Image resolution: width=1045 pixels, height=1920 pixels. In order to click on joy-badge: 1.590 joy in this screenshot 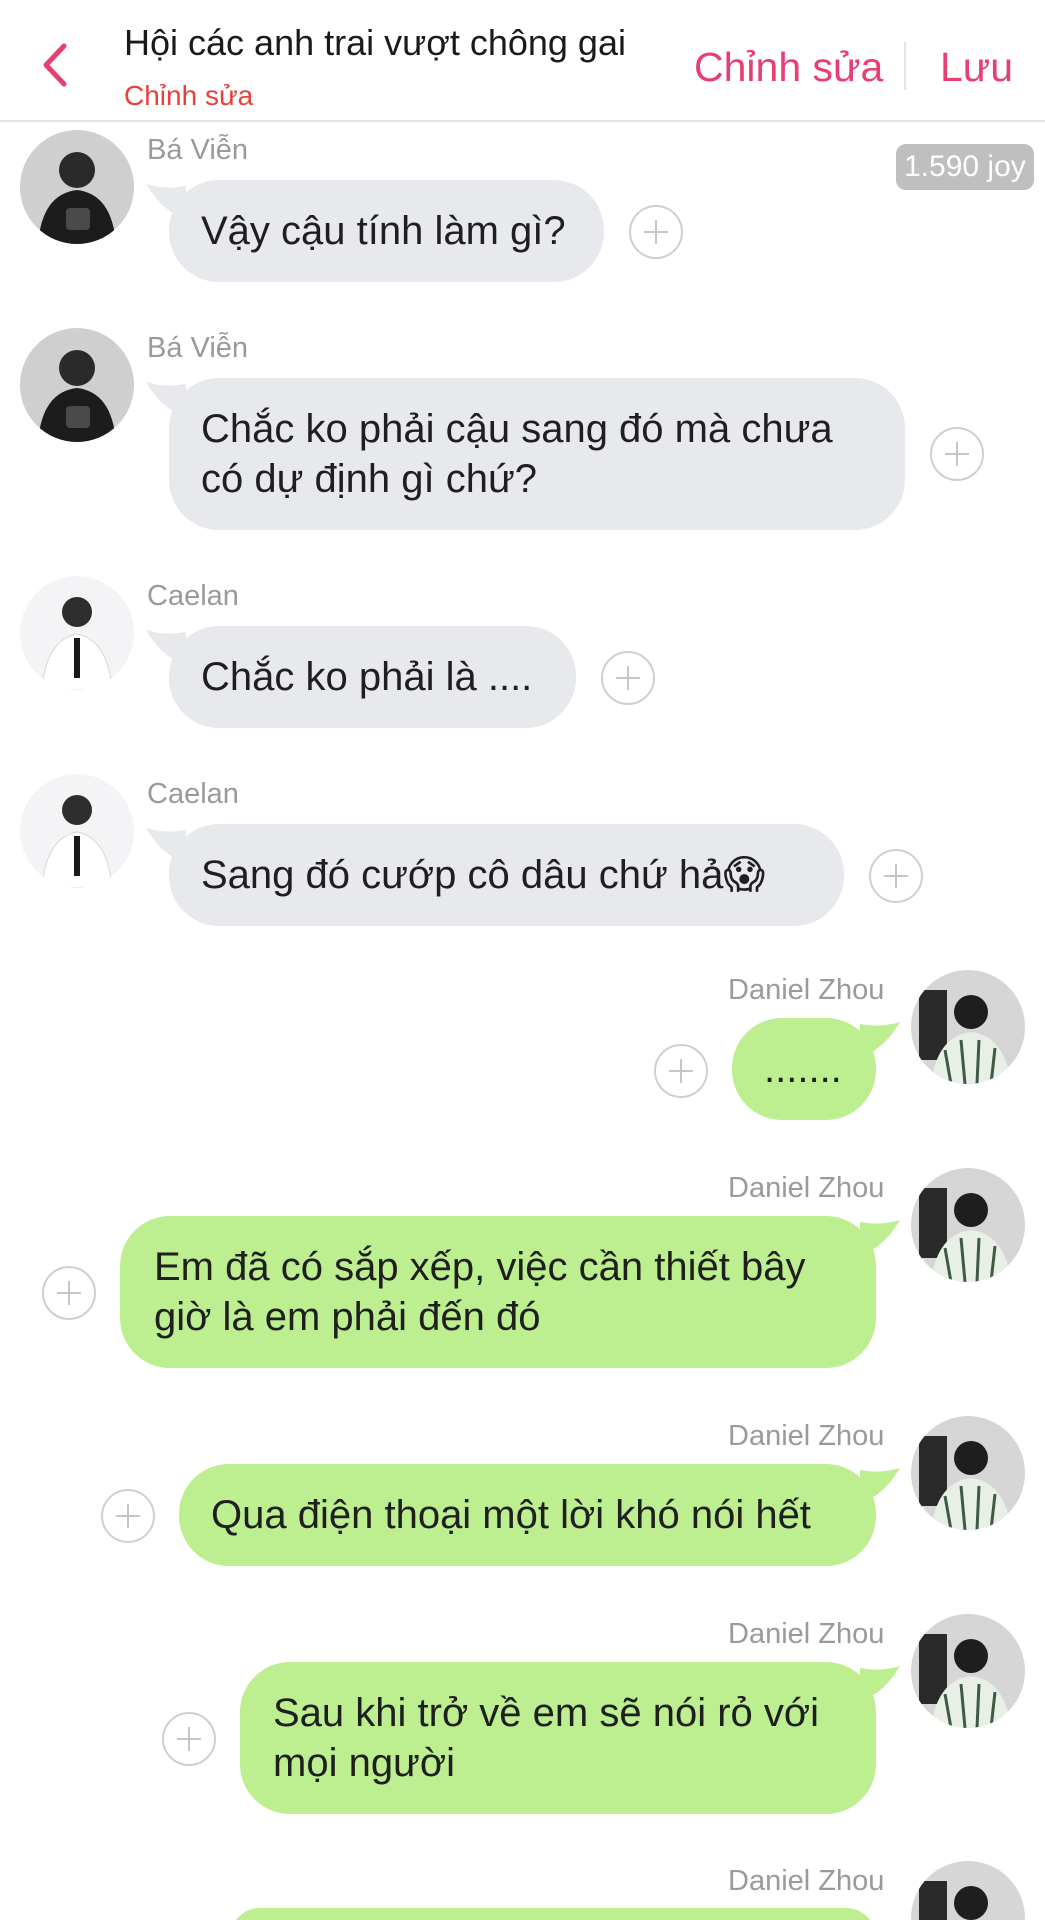, I will do `click(965, 167)`.